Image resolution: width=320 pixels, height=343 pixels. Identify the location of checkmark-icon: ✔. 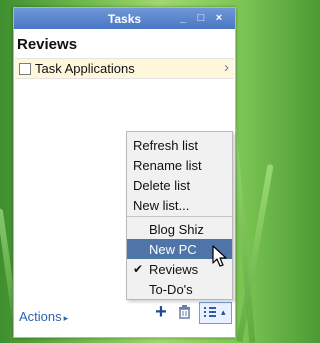
(138, 269).